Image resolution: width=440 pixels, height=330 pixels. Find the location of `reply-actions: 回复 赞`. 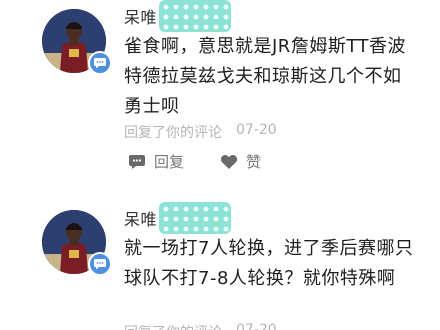

reply-actions: 回复 赞 is located at coordinates (194, 161).